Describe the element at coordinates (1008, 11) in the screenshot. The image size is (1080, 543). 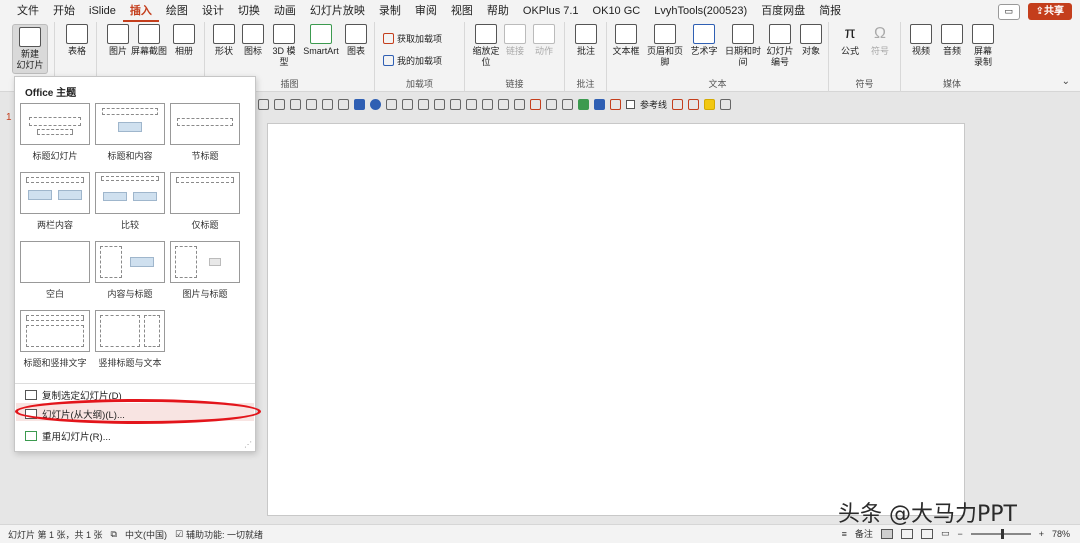
I see `comments-icon: ▭` at that location.